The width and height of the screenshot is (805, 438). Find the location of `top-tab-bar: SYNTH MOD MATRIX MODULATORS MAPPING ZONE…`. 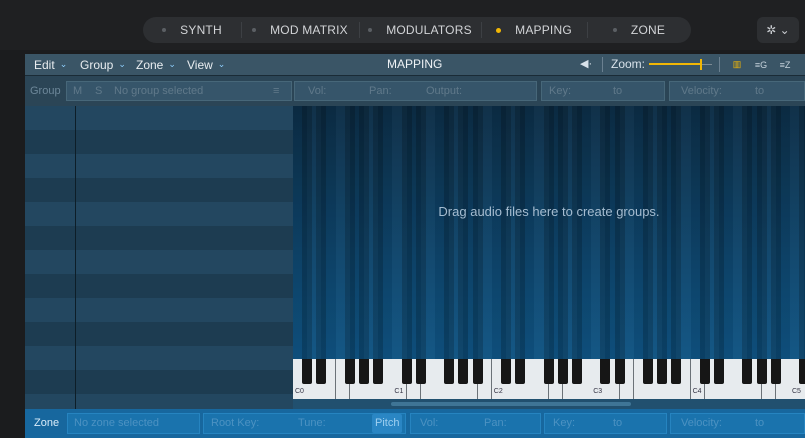

top-tab-bar: SYNTH MOD MATRIX MODULATORS MAPPING ZONE… is located at coordinates (402, 25).